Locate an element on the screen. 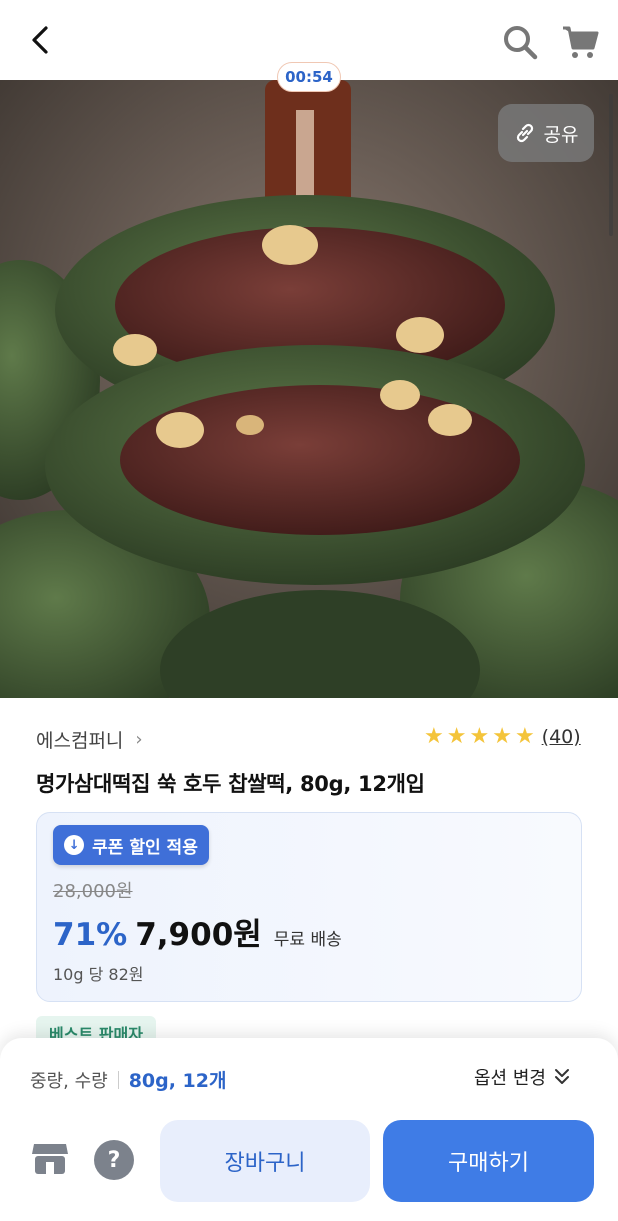 This screenshot has height=1221, width=618. product-title: 명가삼대떡집 쑥 호두 찹쌀떡, 80g, 12개입 is located at coordinates (230, 784).